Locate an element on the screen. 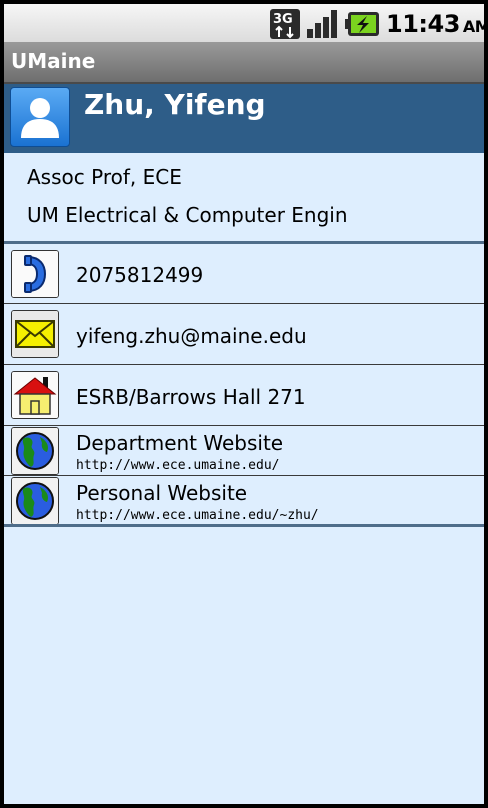 The height and width of the screenshot is (808, 488). house-icon is located at coordinates (35, 395).